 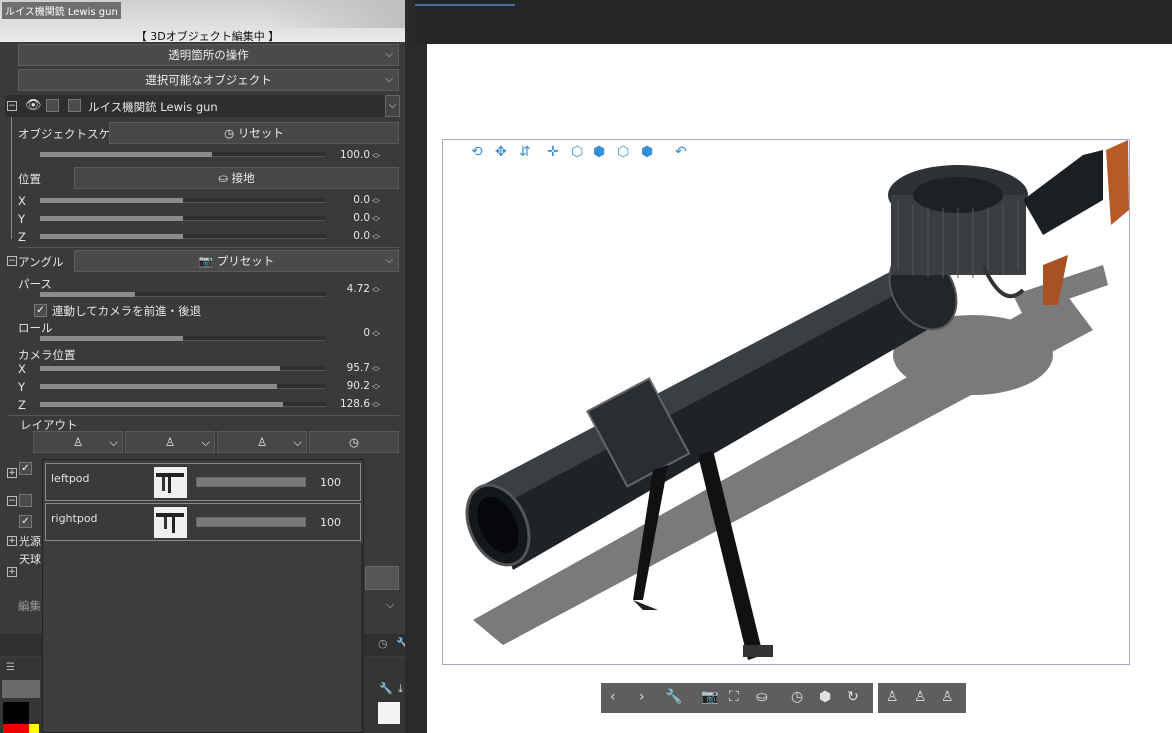 What do you see at coordinates (362, 637) in the screenshot?
I see `popup-scrollbar` at bounding box center [362, 637].